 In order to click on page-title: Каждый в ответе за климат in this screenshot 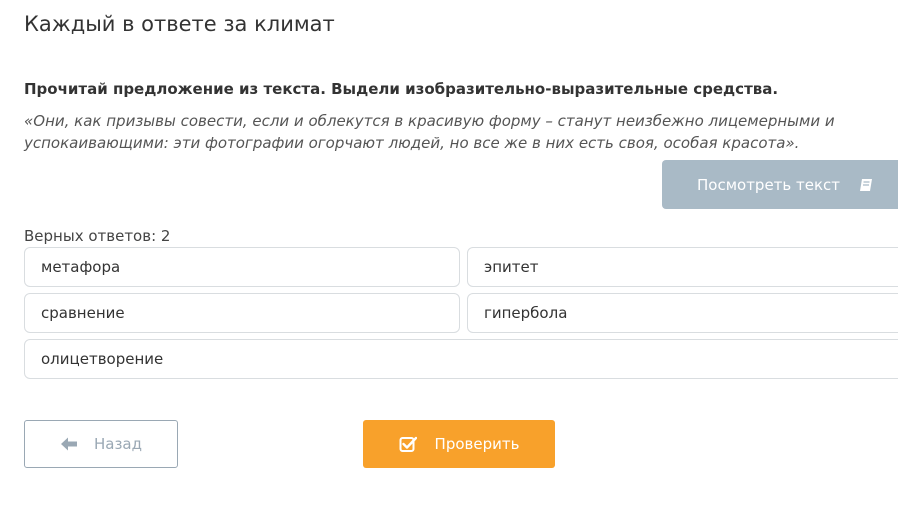, I will do `click(179, 24)`.